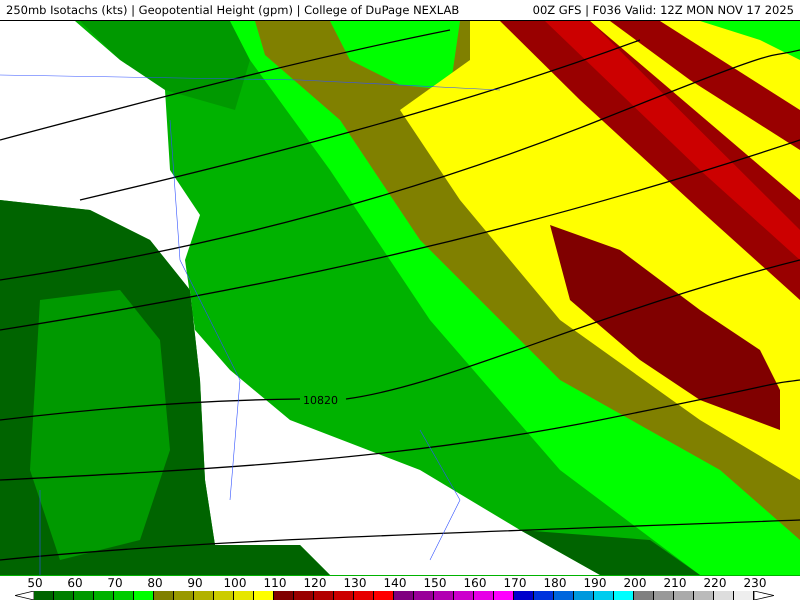  Describe the element at coordinates (155, 583) in the screenshot. I see `scale-label: 80` at that location.